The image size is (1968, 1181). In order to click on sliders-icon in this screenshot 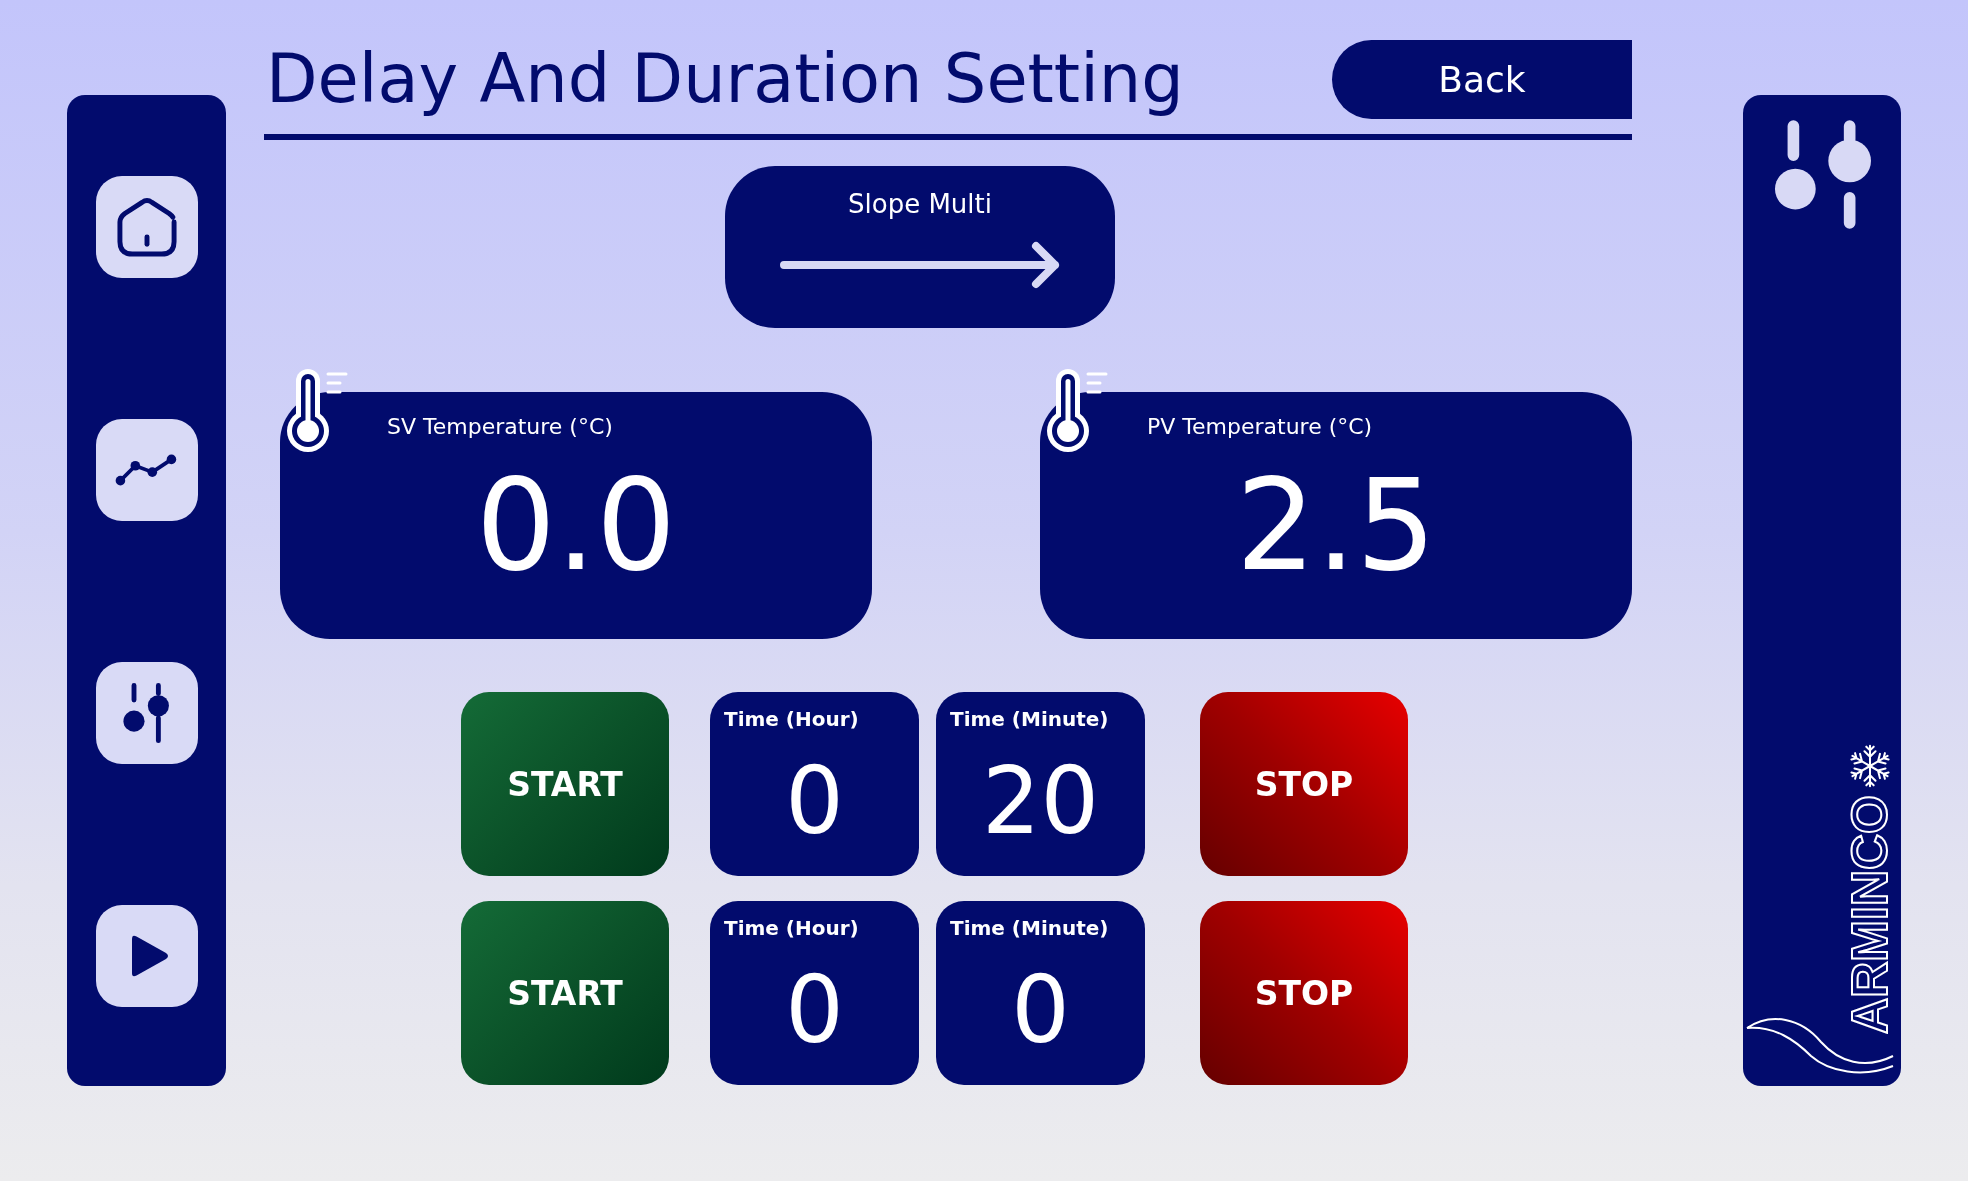, I will do `click(1822, 174)`.